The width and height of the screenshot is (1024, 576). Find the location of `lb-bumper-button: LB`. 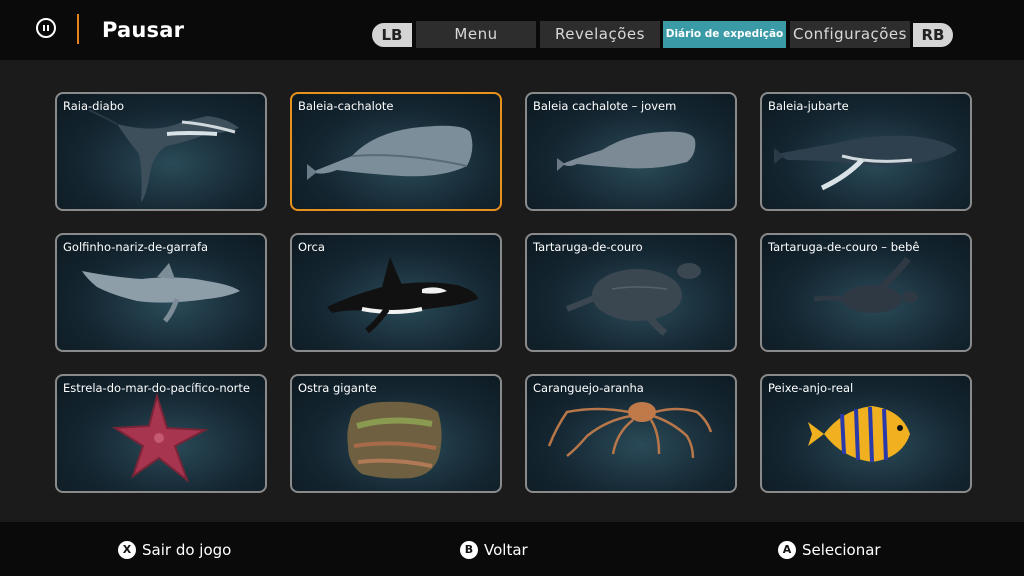

lb-bumper-button: LB is located at coordinates (392, 35).